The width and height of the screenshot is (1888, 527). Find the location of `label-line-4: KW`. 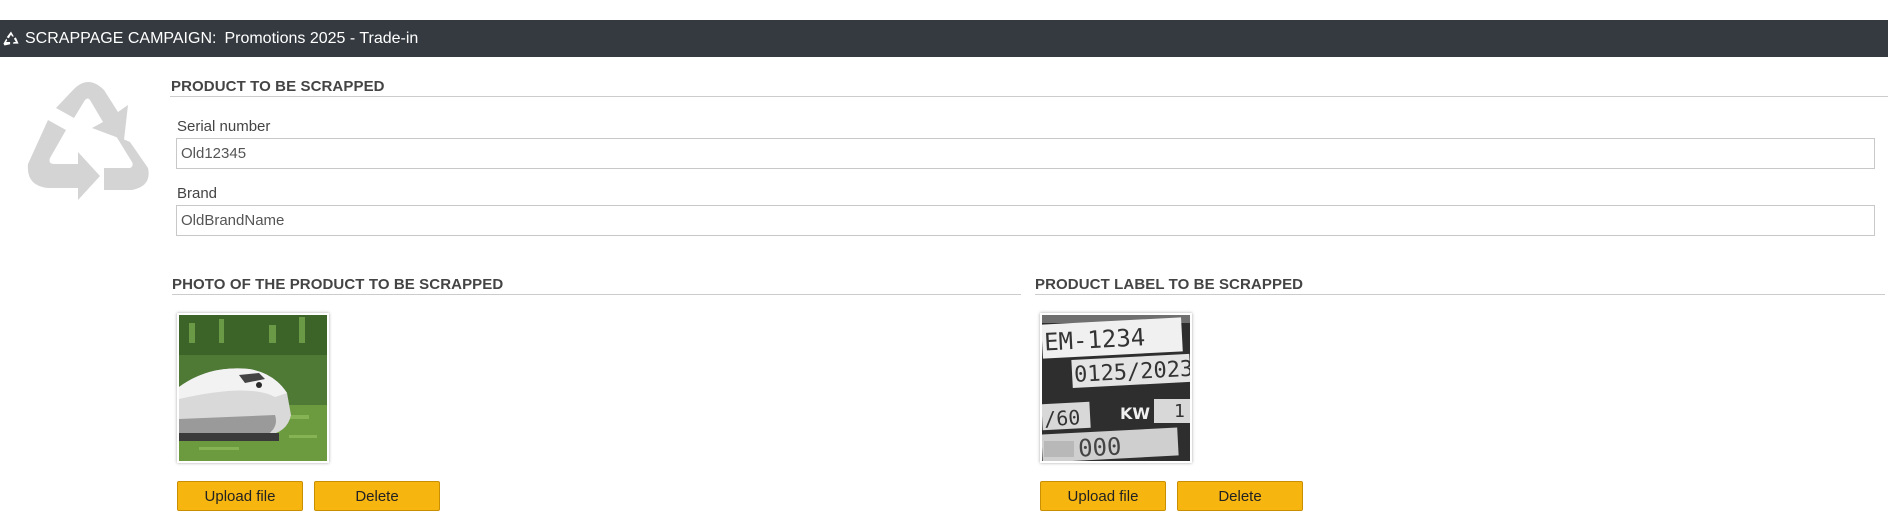

label-line-4: KW is located at coordinates (1135, 413).